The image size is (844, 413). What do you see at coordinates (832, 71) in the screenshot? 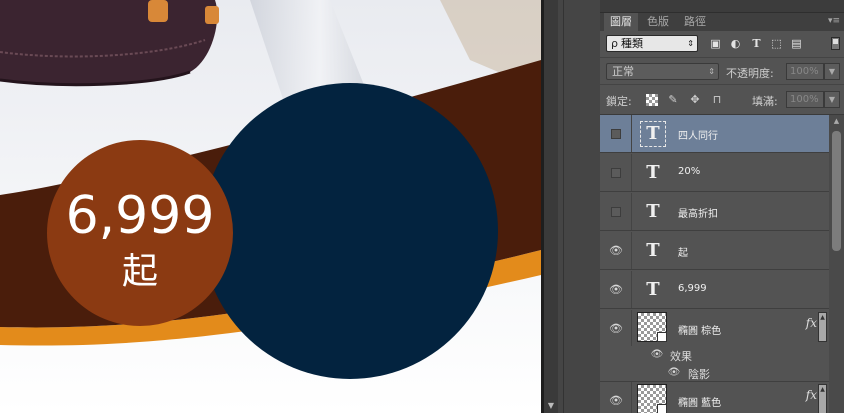
I see `opacity-dropdown-icon: ▼` at bounding box center [832, 71].